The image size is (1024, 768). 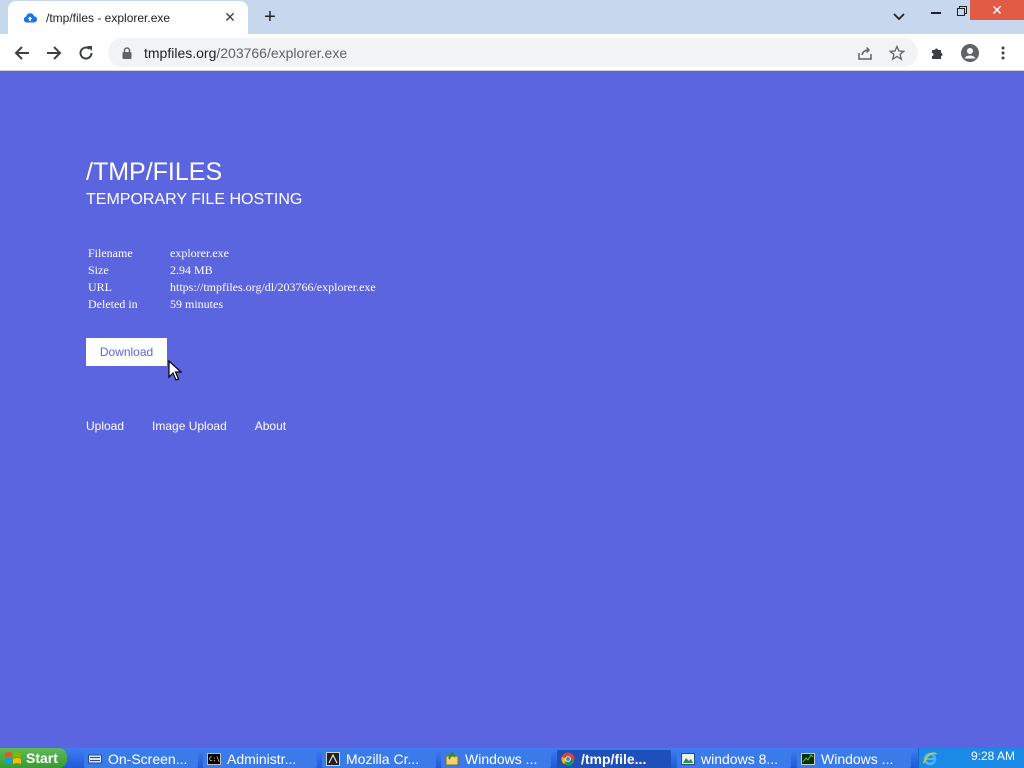 What do you see at coordinates (899, 17) in the screenshot?
I see `tab-search-icon` at bounding box center [899, 17].